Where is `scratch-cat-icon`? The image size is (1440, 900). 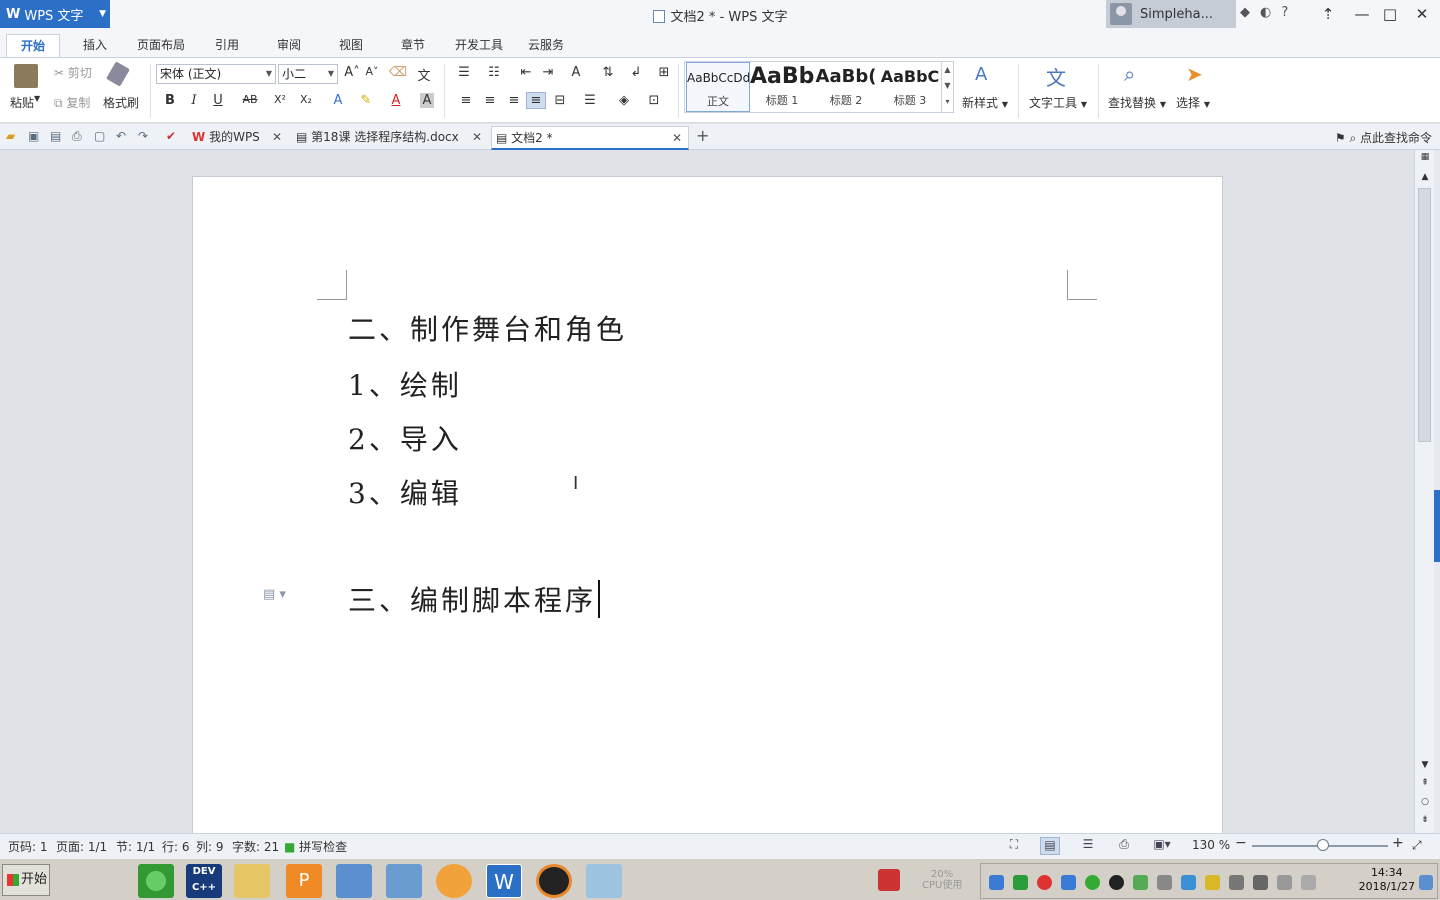 scratch-cat-icon is located at coordinates (454, 881).